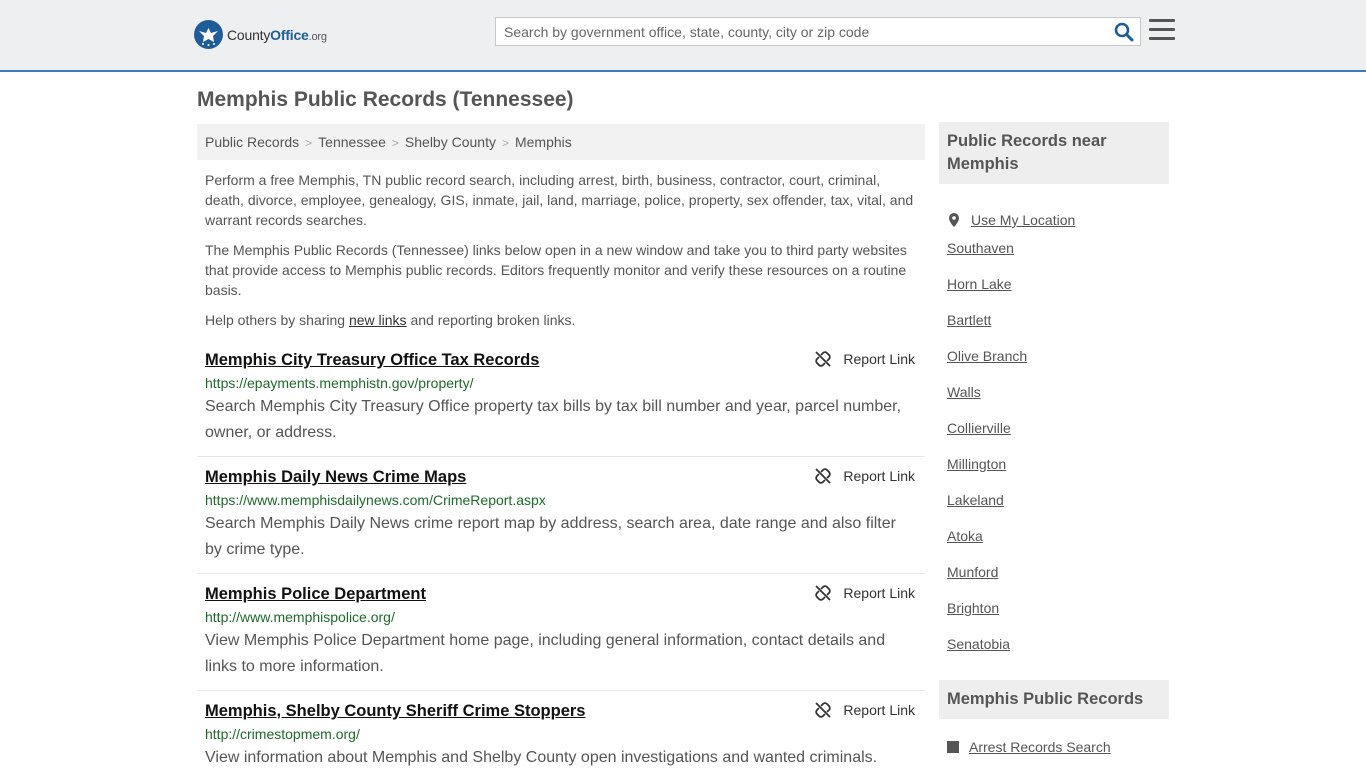  What do you see at coordinates (561, 617) in the screenshot?
I see `record-url: http://www.memphispolice.org/` at bounding box center [561, 617].